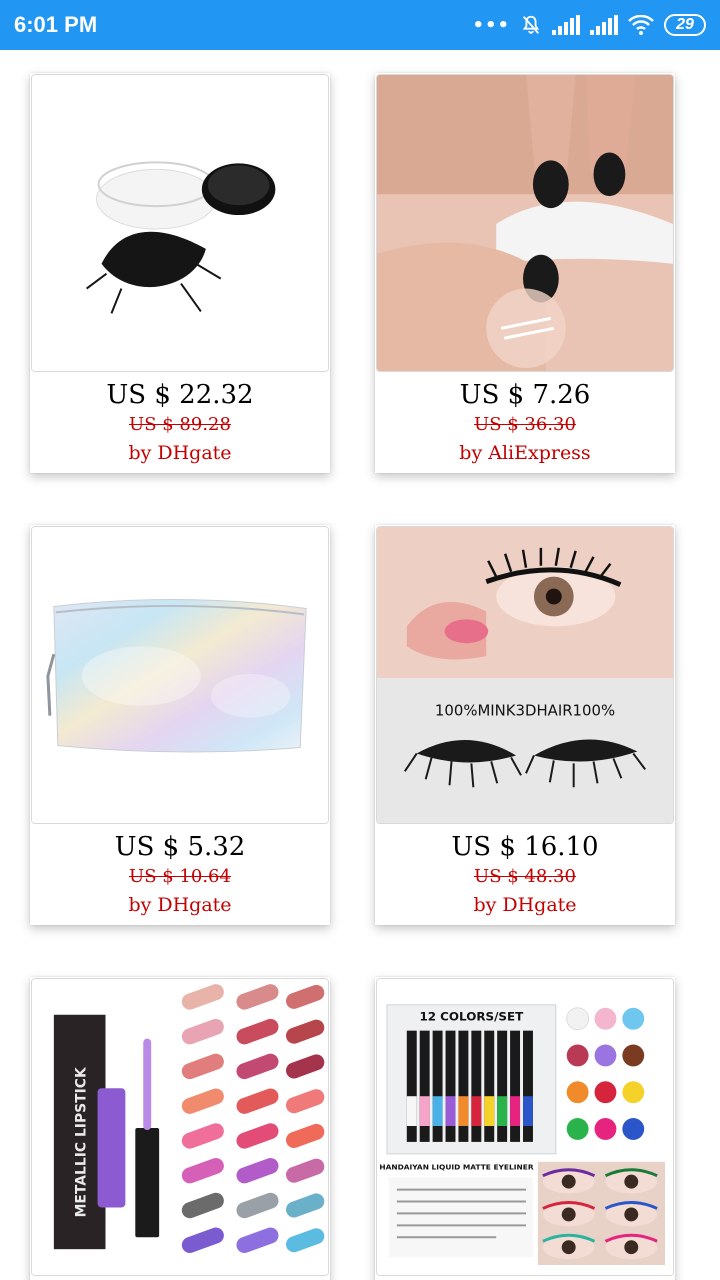 The height and width of the screenshot is (1280, 720). I want to click on lashes-brand-text: 100%MINK3DHAIR100%, so click(525, 711).